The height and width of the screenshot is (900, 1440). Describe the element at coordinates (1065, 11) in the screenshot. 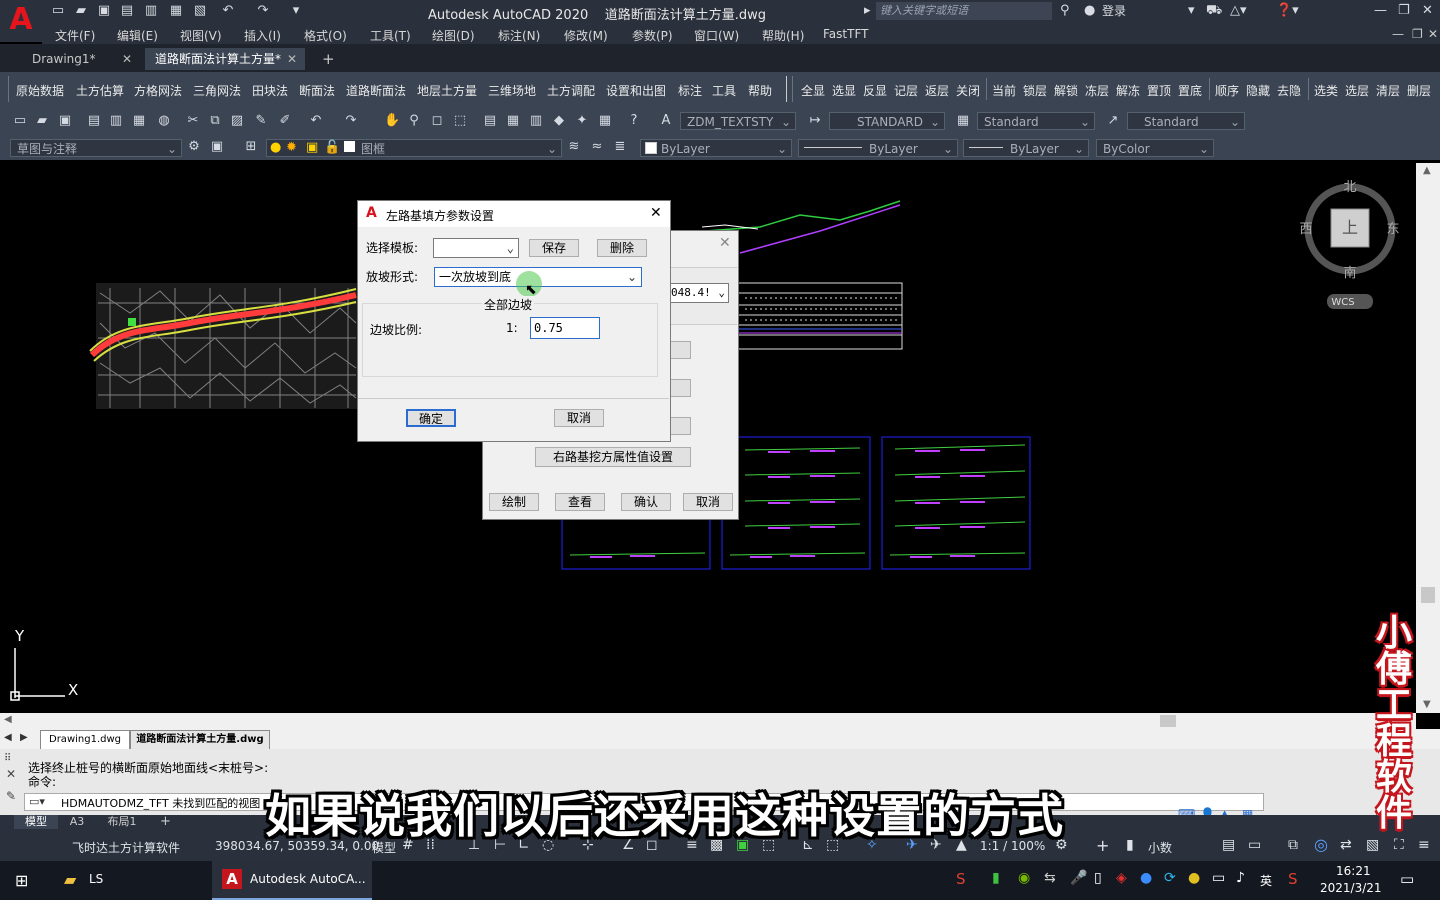

I see `binoculars-icon: ⚲` at that location.